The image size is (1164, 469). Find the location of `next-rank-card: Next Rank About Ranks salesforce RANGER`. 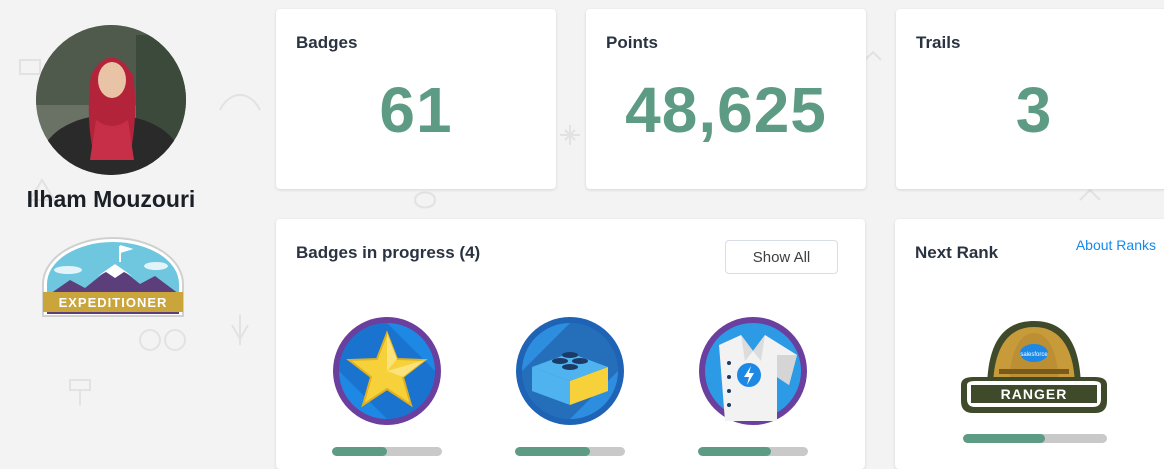

next-rank-card: Next Rank About Ranks salesforce RANGER is located at coordinates (1029, 344).